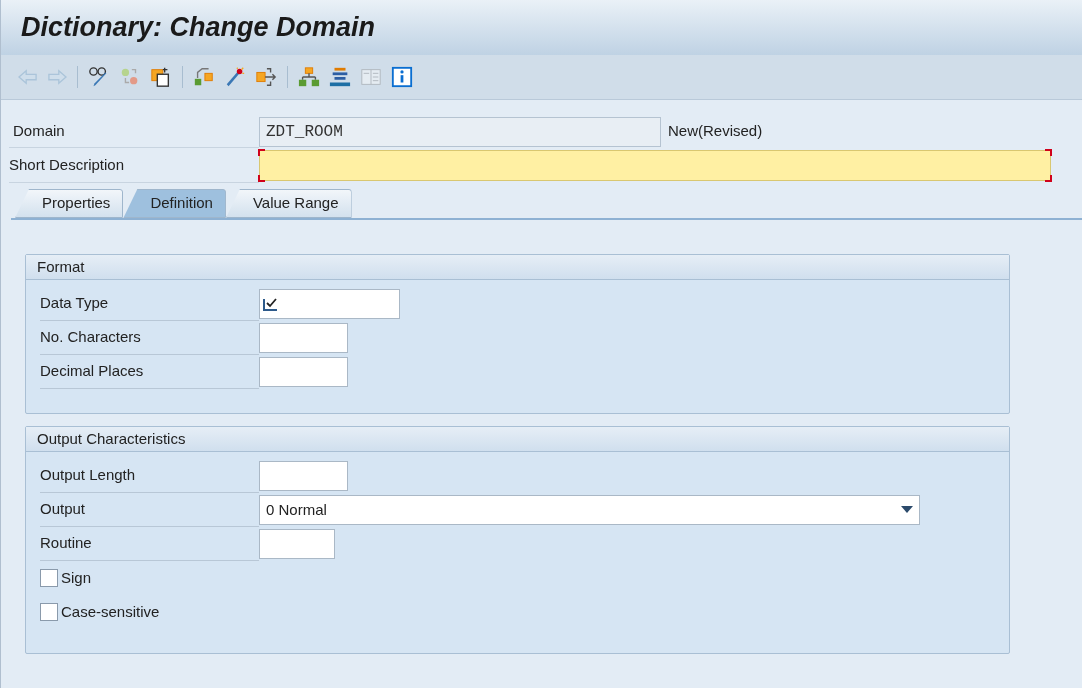 This screenshot has height=688, width=1082. I want to click on dropdown-field: 0 Normal, so click(589, 510).